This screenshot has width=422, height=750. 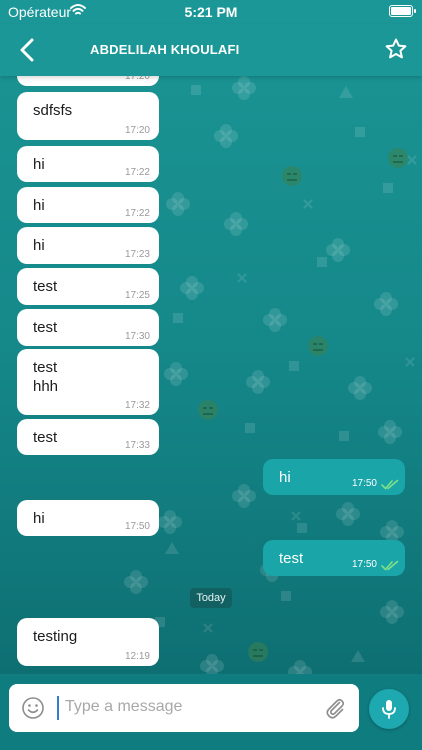 I want to click on message-time: 17:25, so click(x=137, y=295).